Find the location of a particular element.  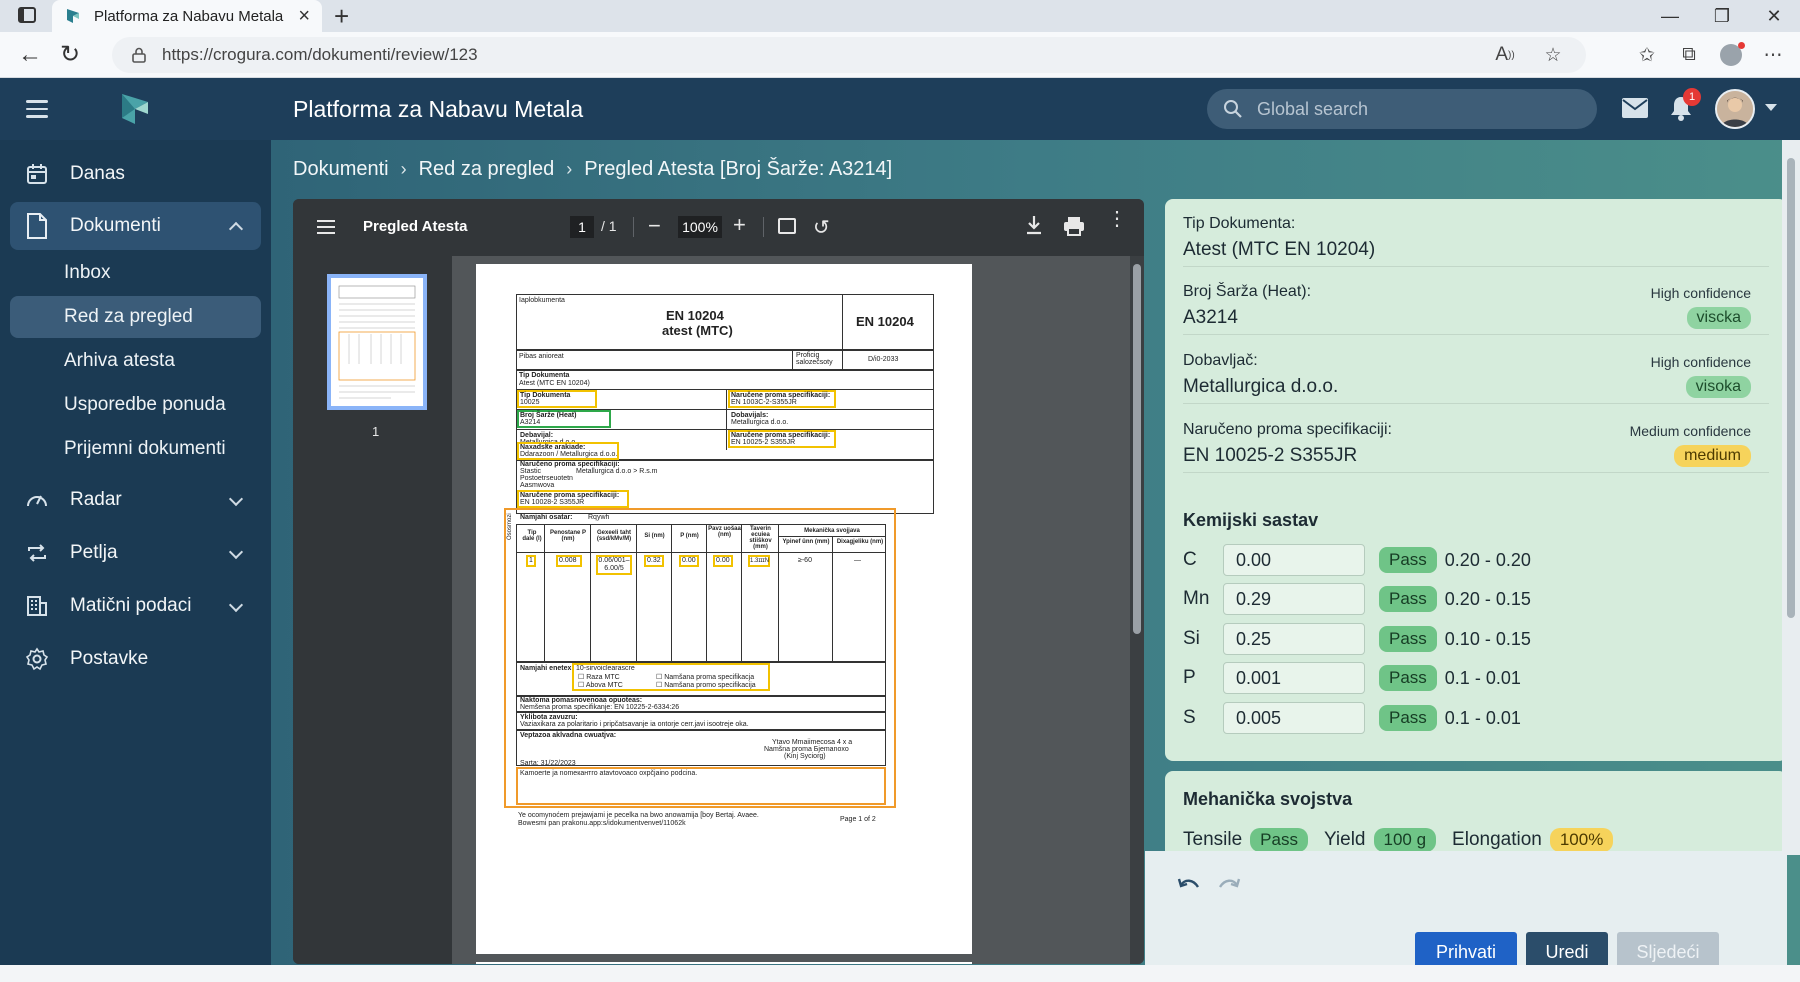

search-input is located at coordinates (1407, 109).